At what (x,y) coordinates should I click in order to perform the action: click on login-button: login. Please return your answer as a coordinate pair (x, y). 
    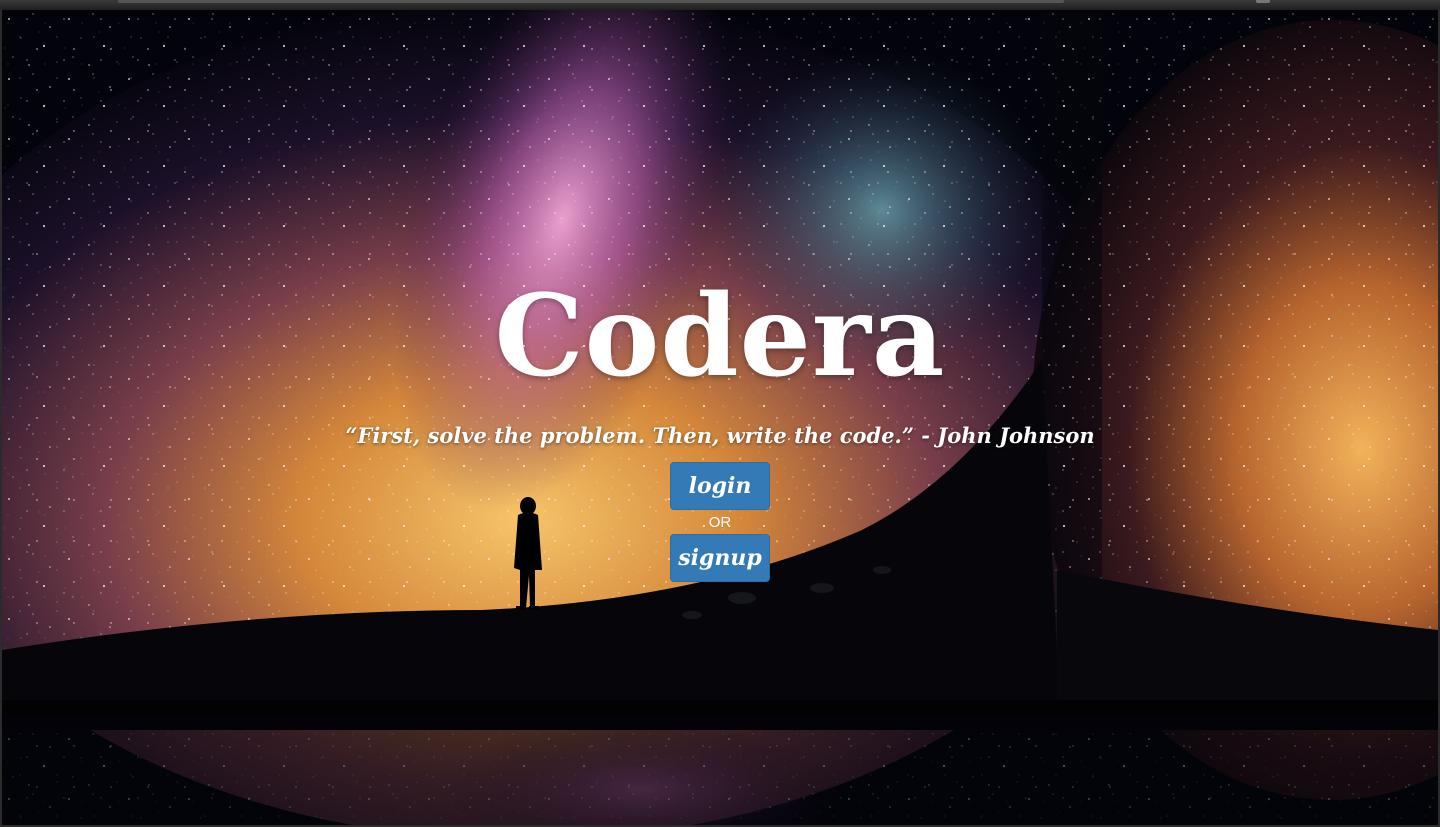
    Looking at the image, I should click on (720, 486).